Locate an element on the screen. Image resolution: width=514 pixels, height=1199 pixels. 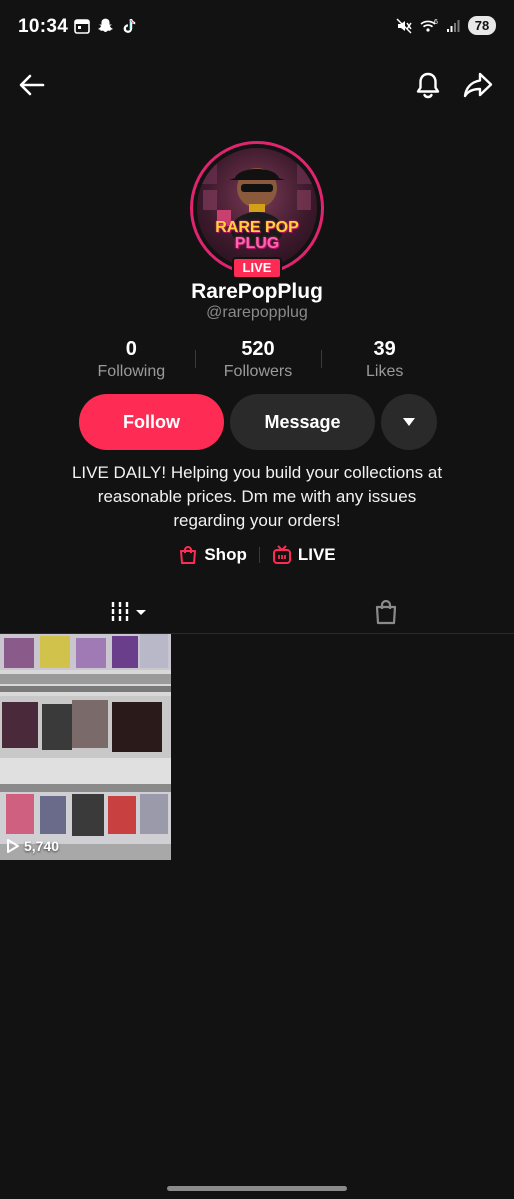
shopping-bag-outline-icon is located at coordinates (385, 611).